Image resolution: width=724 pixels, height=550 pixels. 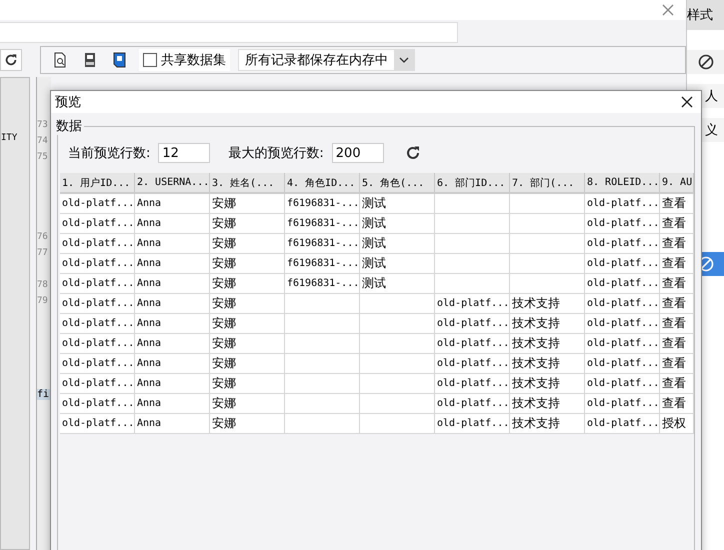 I want to click on text-field, so click(x=229, y=32).